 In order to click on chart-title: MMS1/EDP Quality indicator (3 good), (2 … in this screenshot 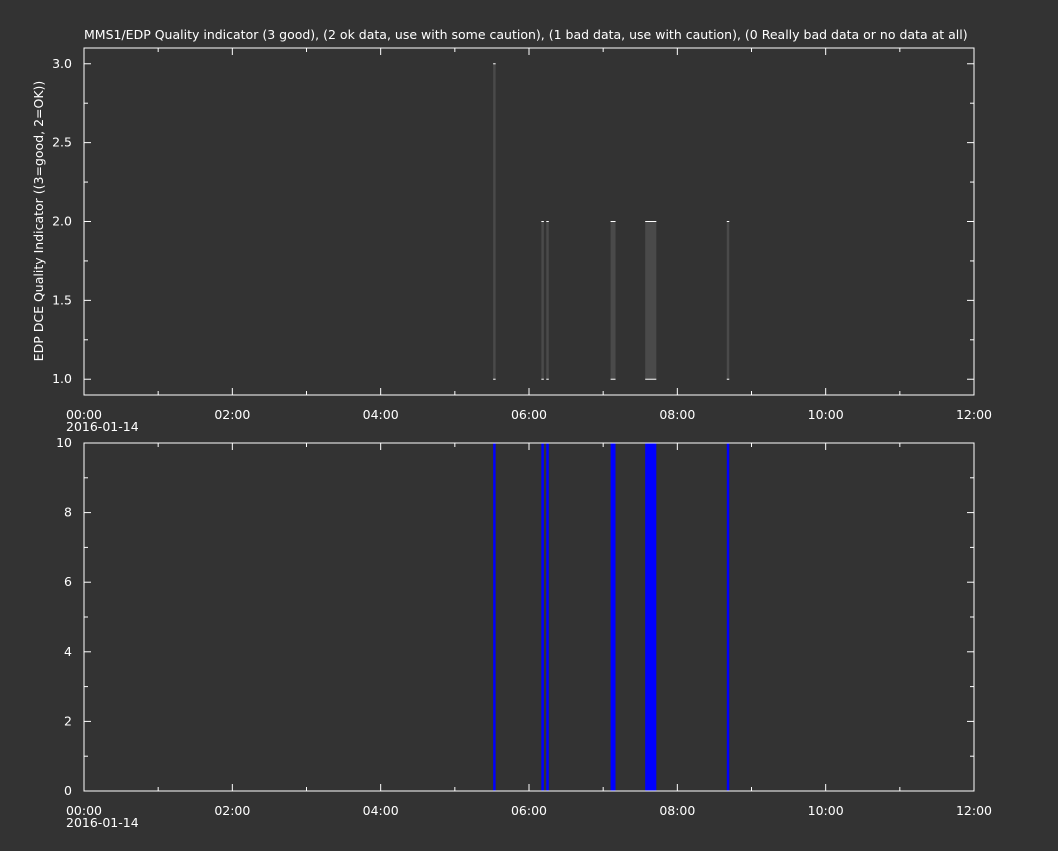, I will do `click(526, 34)`.